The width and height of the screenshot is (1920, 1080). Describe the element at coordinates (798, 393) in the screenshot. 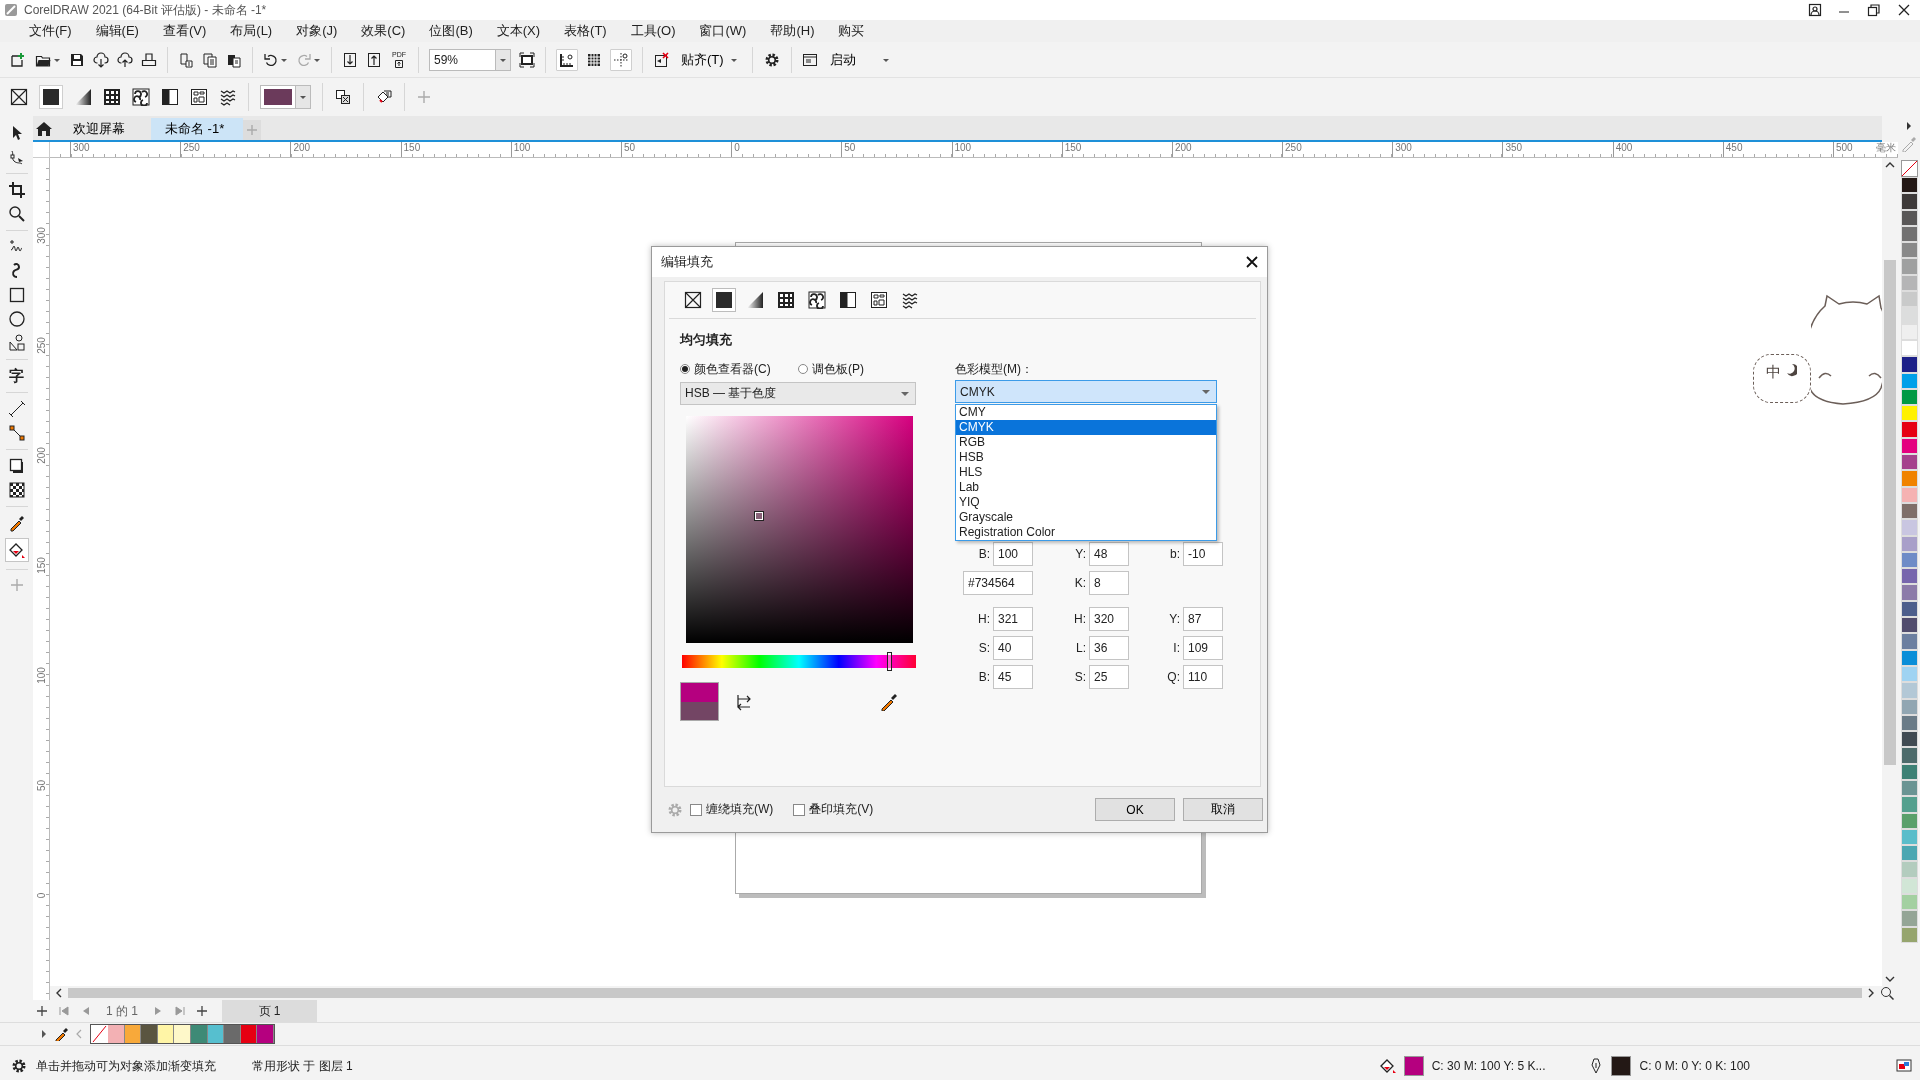

I see `viewer-dropdown: HSB — 基于色度` at that location.